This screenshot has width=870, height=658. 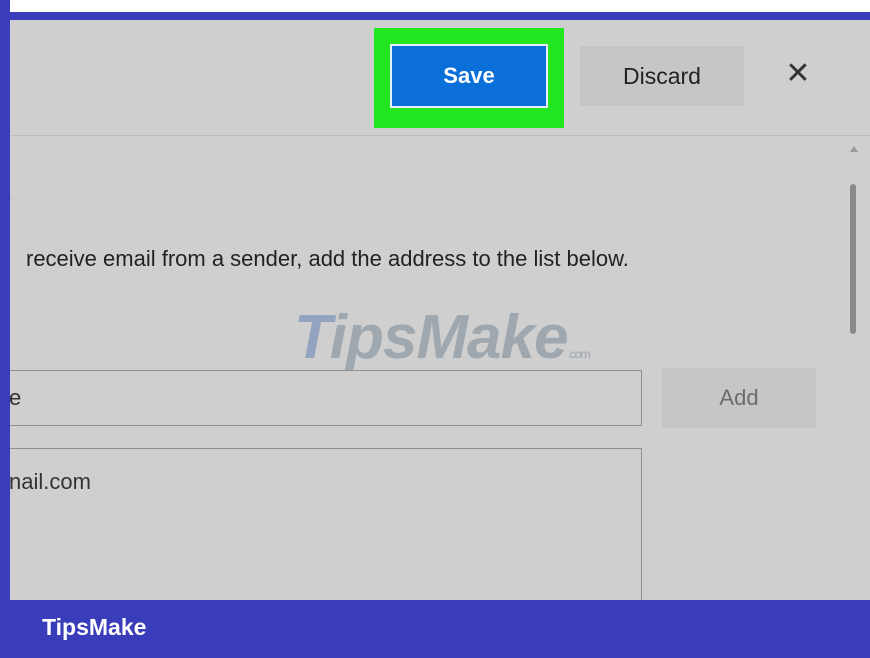 I want to click on list-item: nail.com, so click(x=325, y=482).